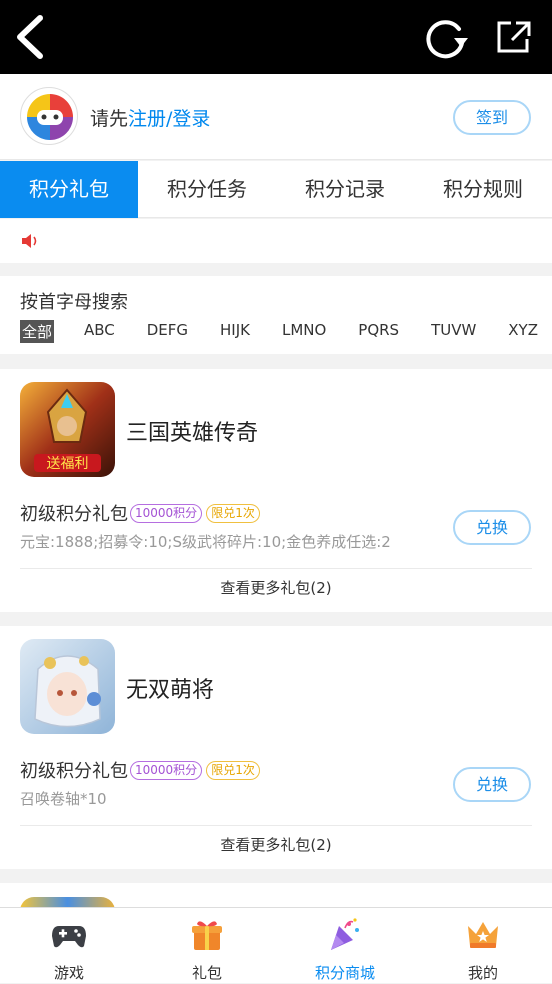 The width and height of the screenshot is (552, 984). What do you see at coordinates (169, 119) in the screenshot?
I see `login-link: 注册/登录` at bounding box center [169, 119].